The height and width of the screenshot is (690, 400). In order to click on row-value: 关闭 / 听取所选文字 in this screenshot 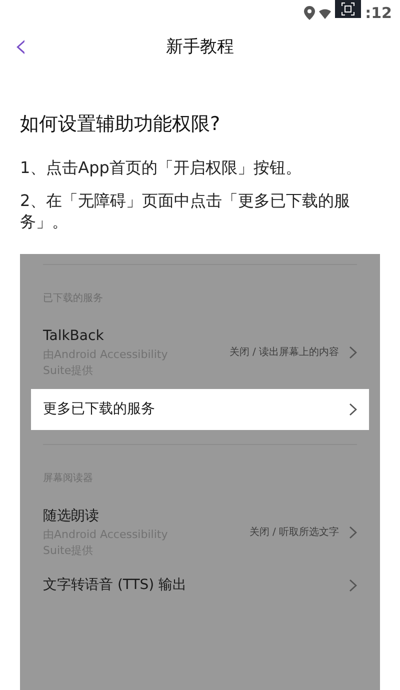, I will do `click(294, 533)`.